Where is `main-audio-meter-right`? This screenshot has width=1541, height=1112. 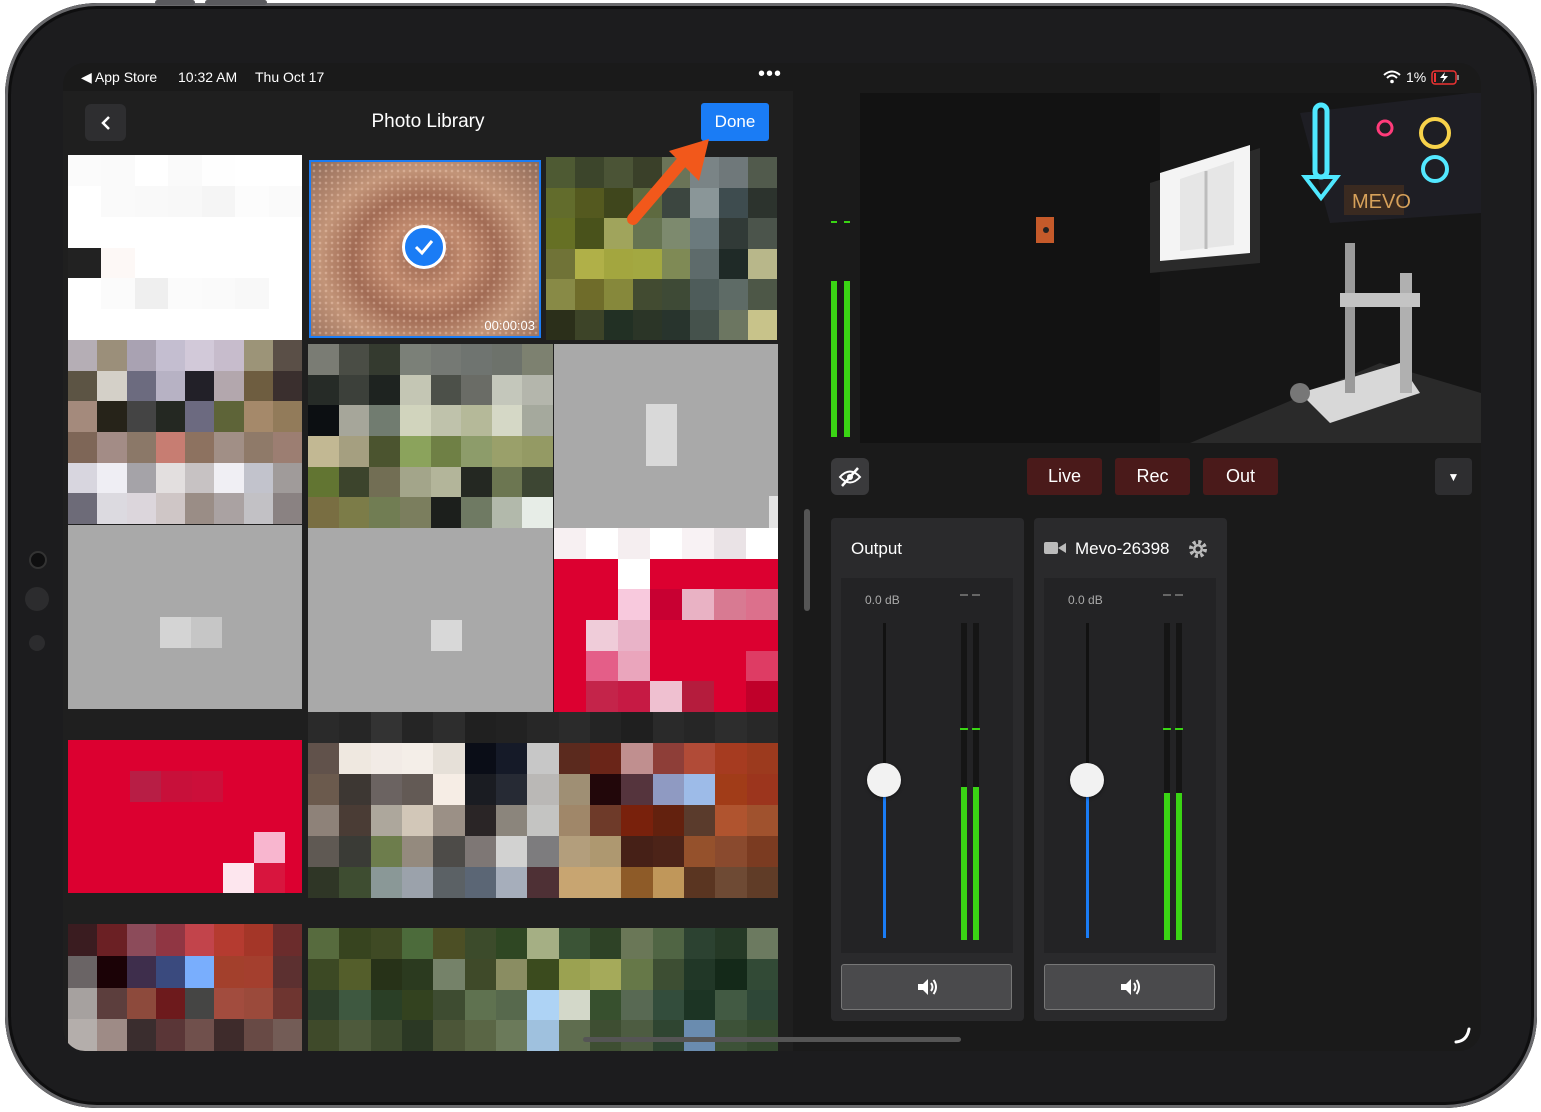
main-audio-meter-right is located at coordinates (847, 359).